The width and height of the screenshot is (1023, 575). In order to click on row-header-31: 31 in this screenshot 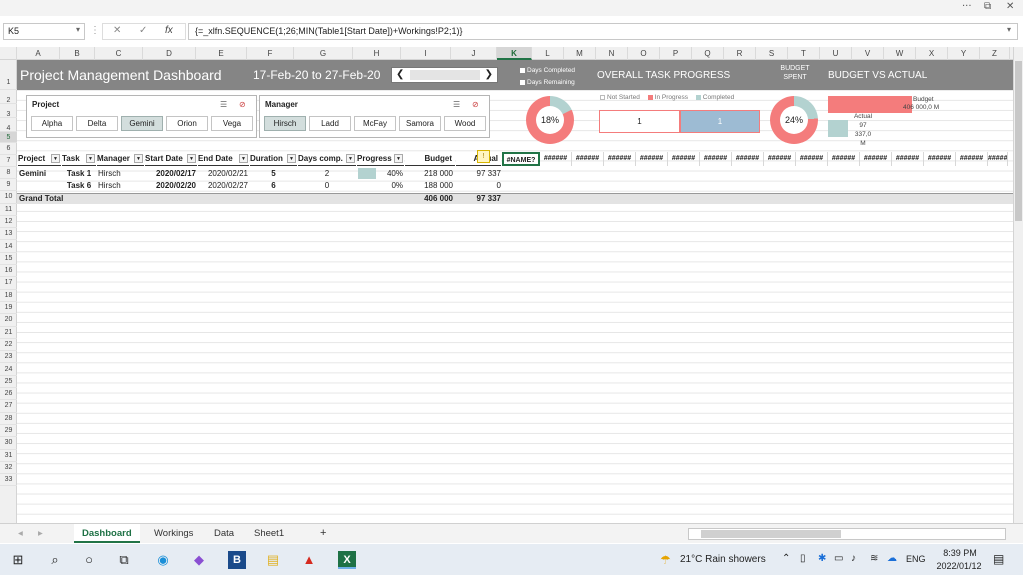, I will do `click(8, 456)`.